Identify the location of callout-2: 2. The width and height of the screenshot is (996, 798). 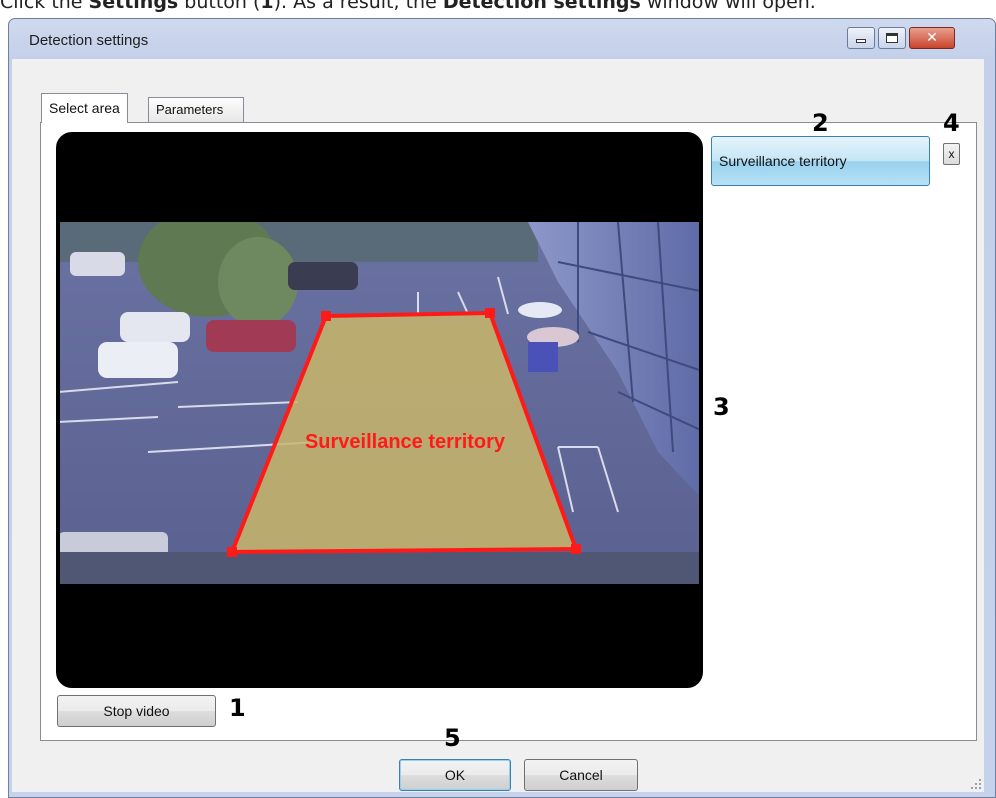
(820, 123).